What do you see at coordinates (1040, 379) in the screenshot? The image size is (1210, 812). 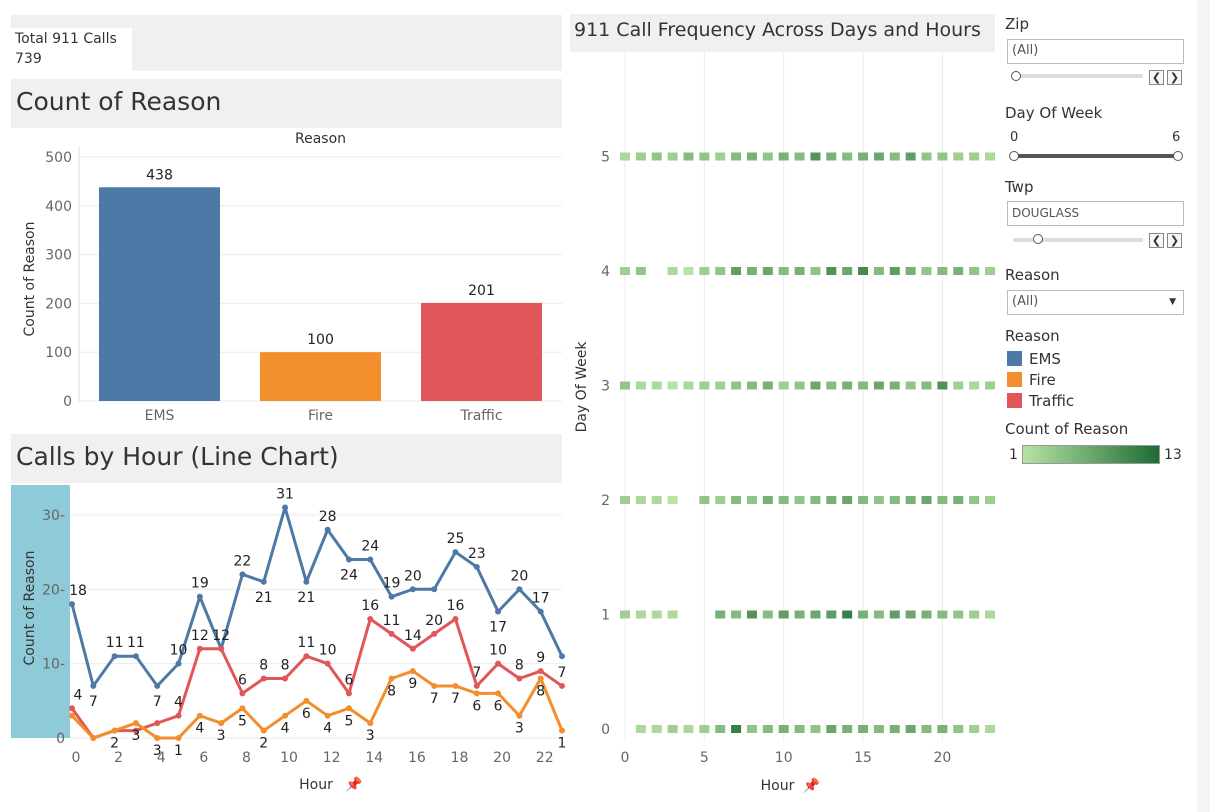 I see `legend-item-fire: Fire` at bounding box center [1040, 379].